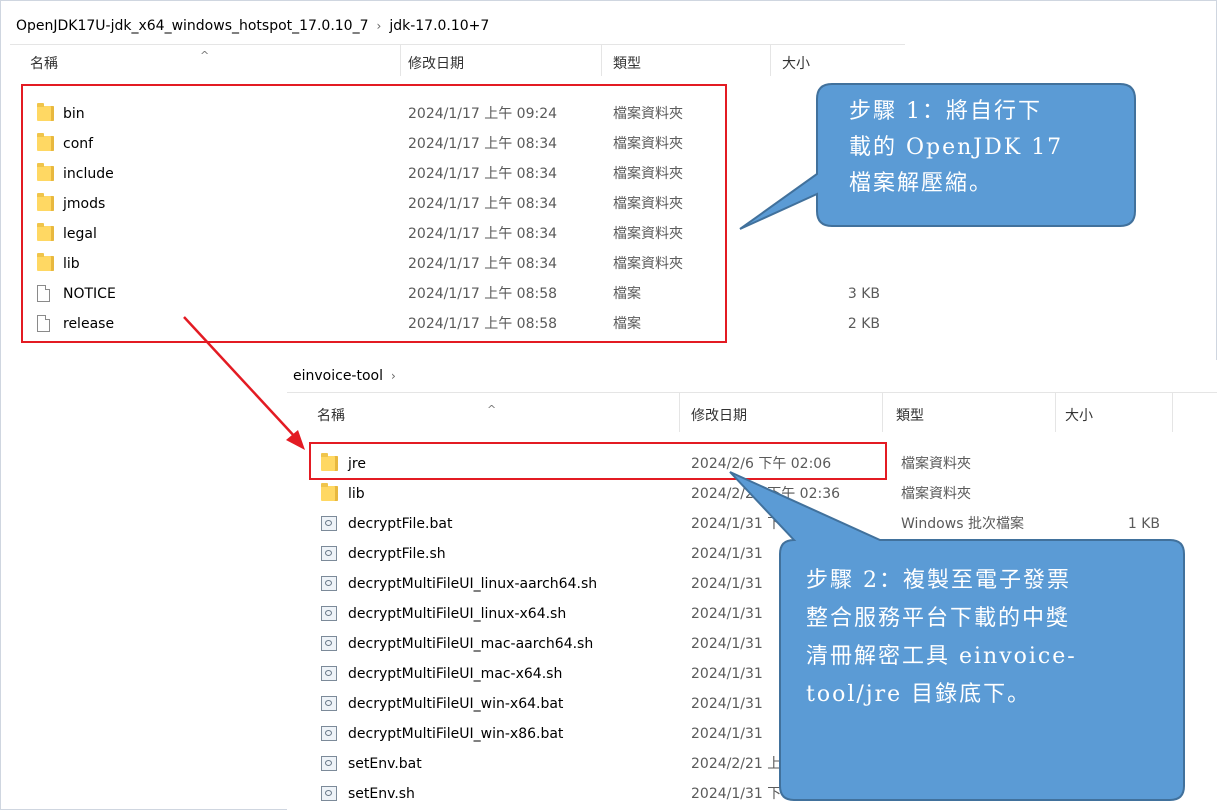 This screenshot has height=810, width=1217. I want to click on callout-line: 載的 OpenJDK 17, so click(956, 147).